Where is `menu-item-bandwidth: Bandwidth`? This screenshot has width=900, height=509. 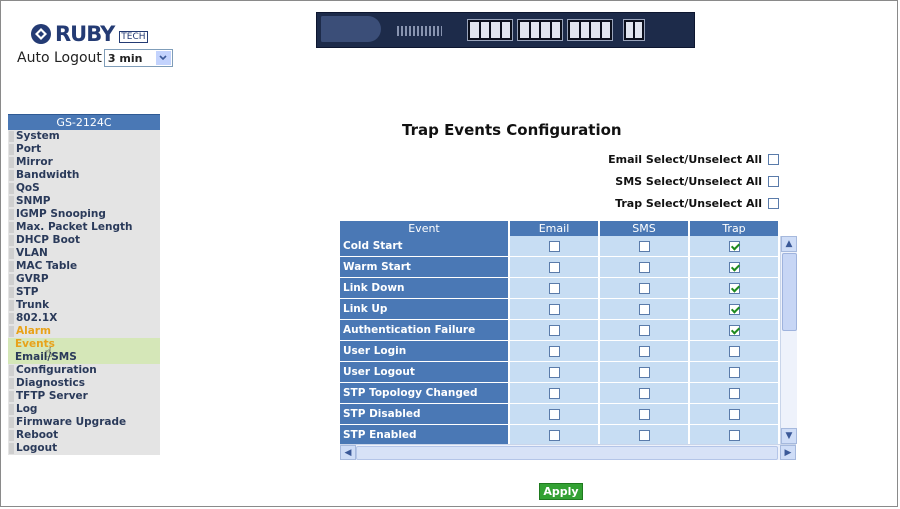
menu-item-bandwidth: Bandwidth is located at coordinates (84, 175).